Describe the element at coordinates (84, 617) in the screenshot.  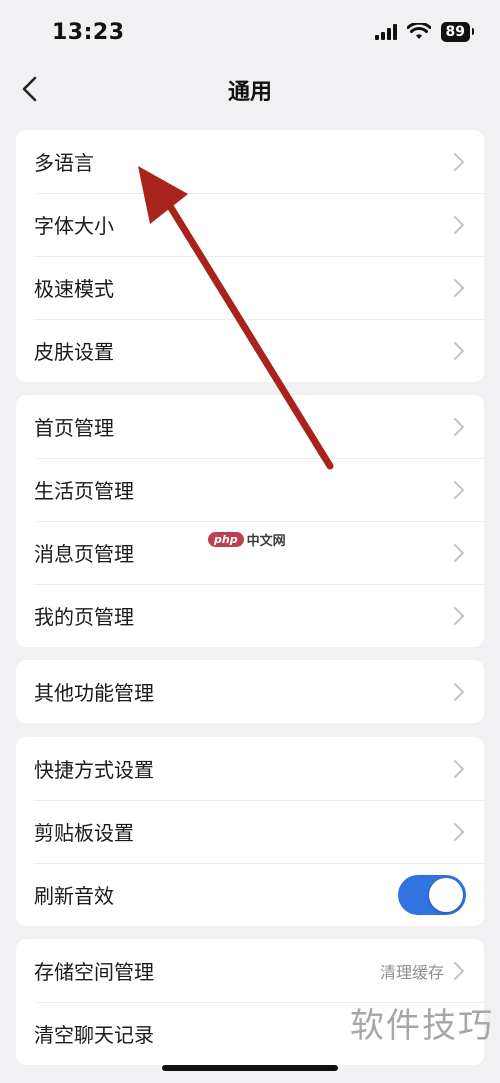
I see `setting-label: 我的页管理` at that location.